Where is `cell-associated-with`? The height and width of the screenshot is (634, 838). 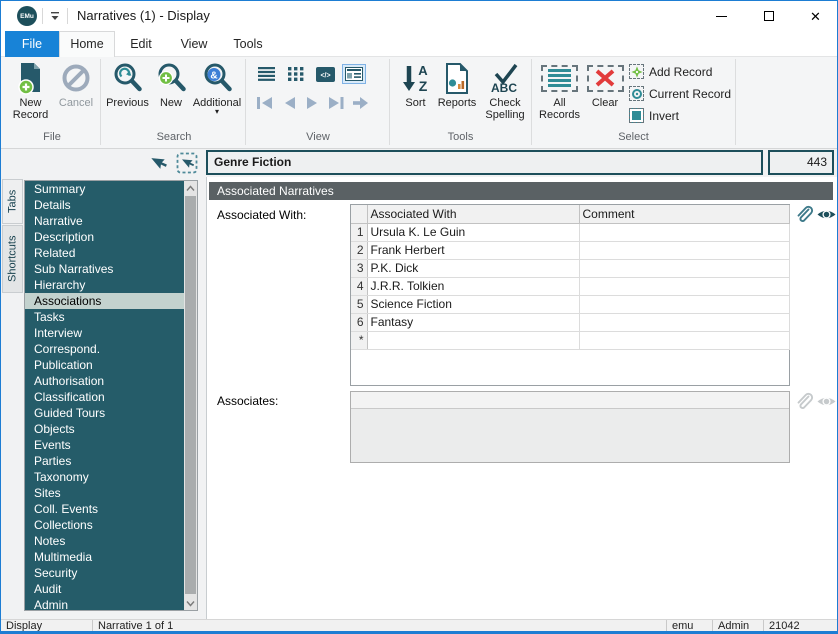
cell-associated-with is located at coordinates (473, 340).